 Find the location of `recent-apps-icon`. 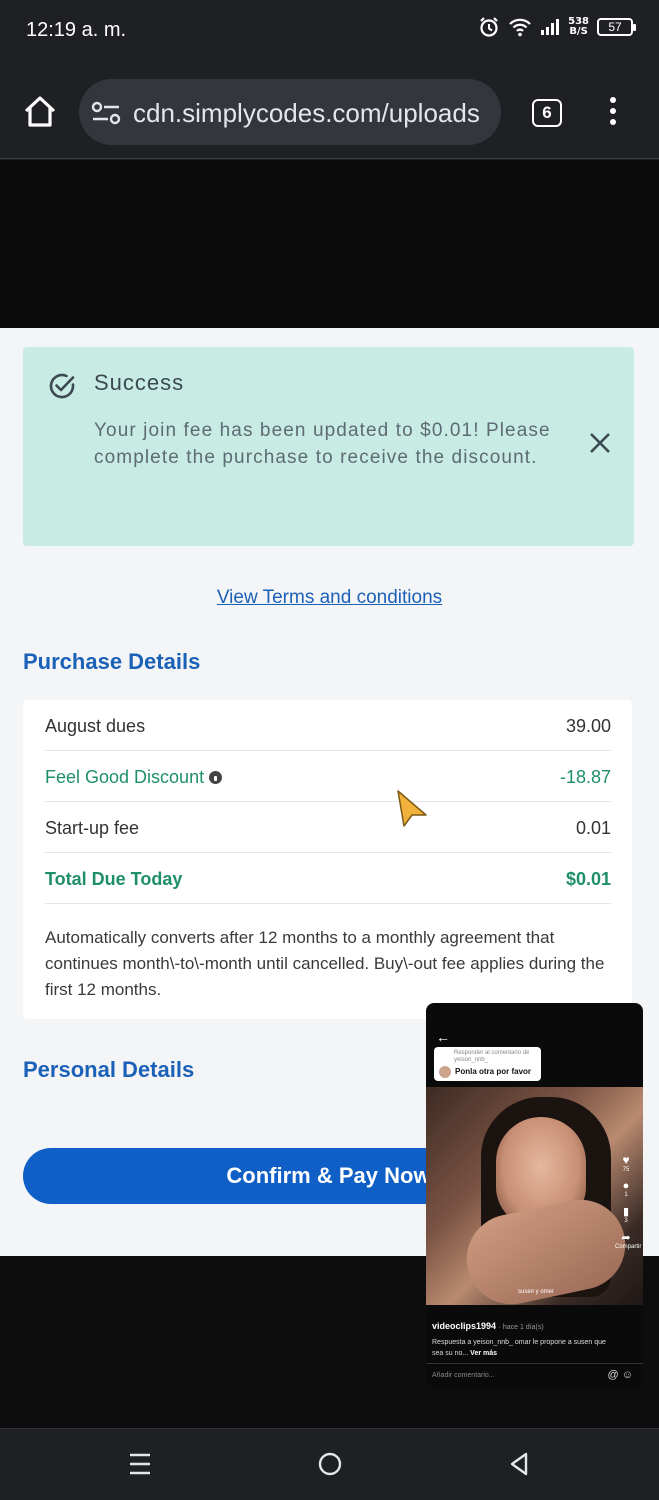

recent-apps-icon is located at coordinates (140, 1466).